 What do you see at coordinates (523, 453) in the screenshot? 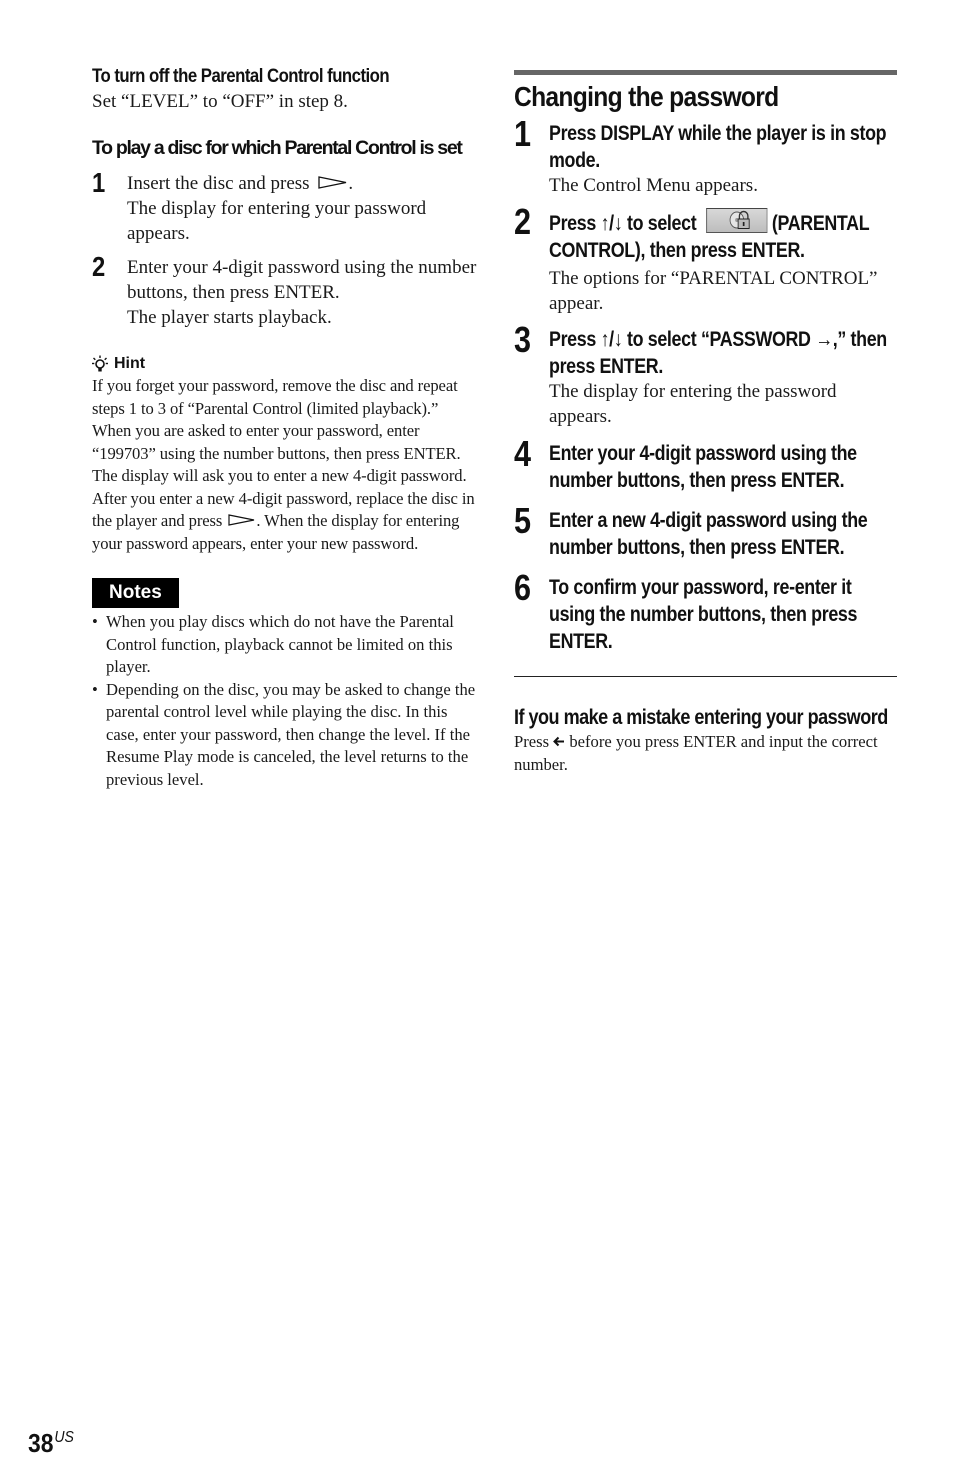
I see `step-number: 4` at bounding box center [523, 453].